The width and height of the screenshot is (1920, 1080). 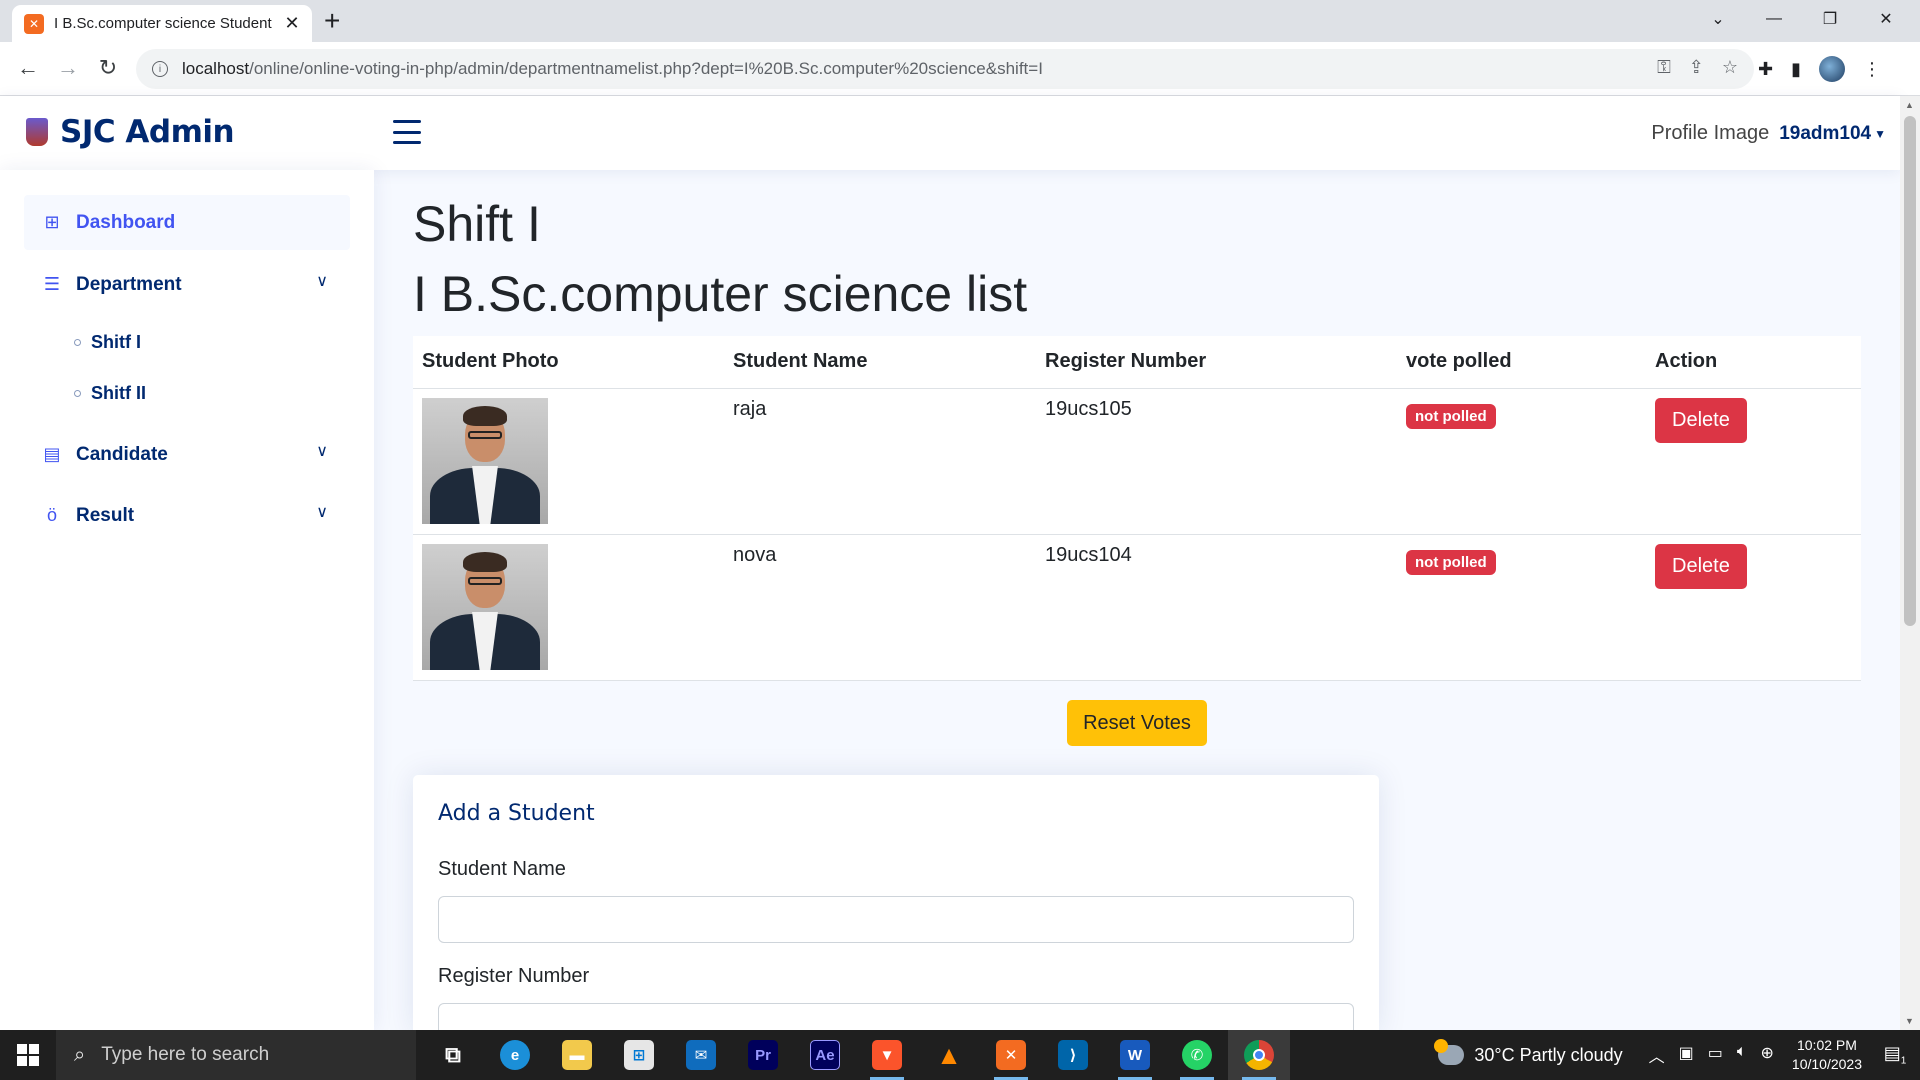 I want to click on scroll-down-icon: ▼, so click(x=1909, y=1021).